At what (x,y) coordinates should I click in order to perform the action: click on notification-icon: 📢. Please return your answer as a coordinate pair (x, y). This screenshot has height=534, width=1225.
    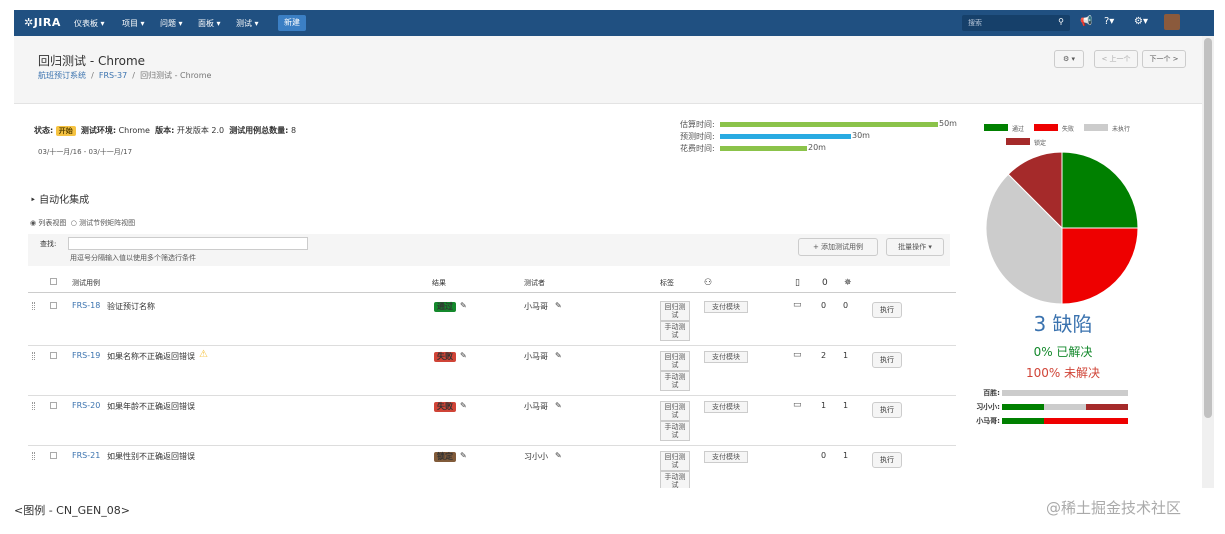
    Looking at the image, I should click on (1086, 21).